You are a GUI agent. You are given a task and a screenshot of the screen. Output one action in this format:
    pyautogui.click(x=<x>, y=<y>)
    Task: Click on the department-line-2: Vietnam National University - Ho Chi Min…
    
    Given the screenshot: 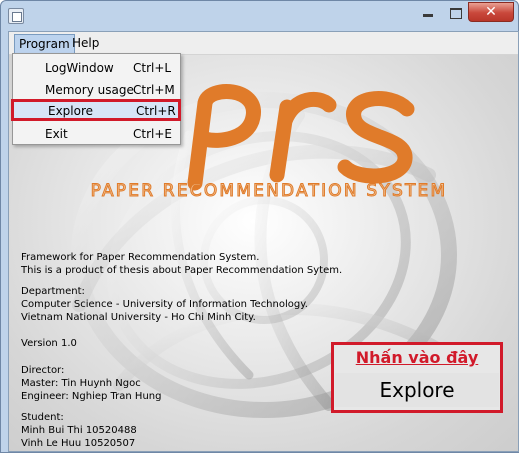 What is the action you would take?
    pyautogui.click(x=138, y=317)
    